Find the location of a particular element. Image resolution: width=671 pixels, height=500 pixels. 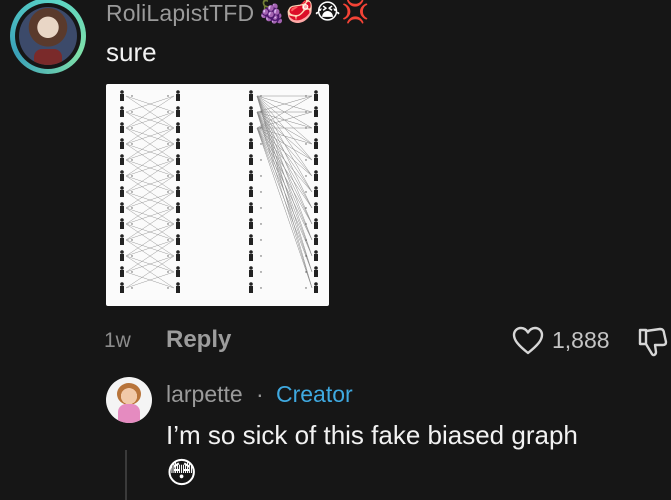

reply-button: Reply is located at coordinates (198, 340).